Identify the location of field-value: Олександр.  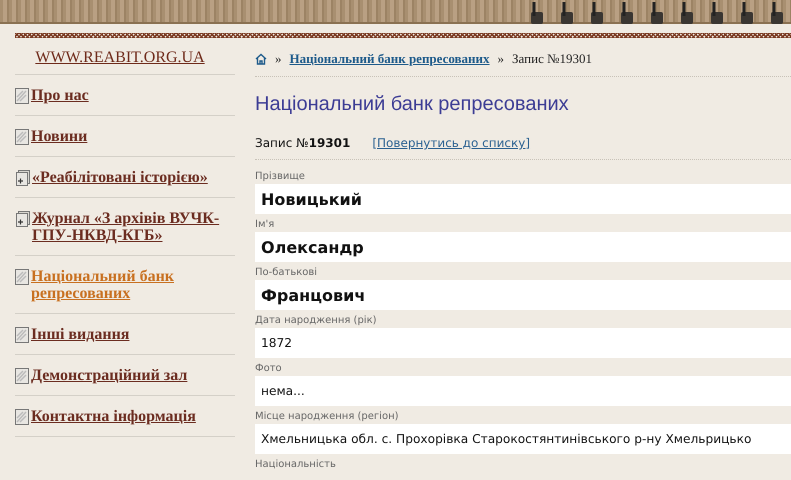
(523, 247).